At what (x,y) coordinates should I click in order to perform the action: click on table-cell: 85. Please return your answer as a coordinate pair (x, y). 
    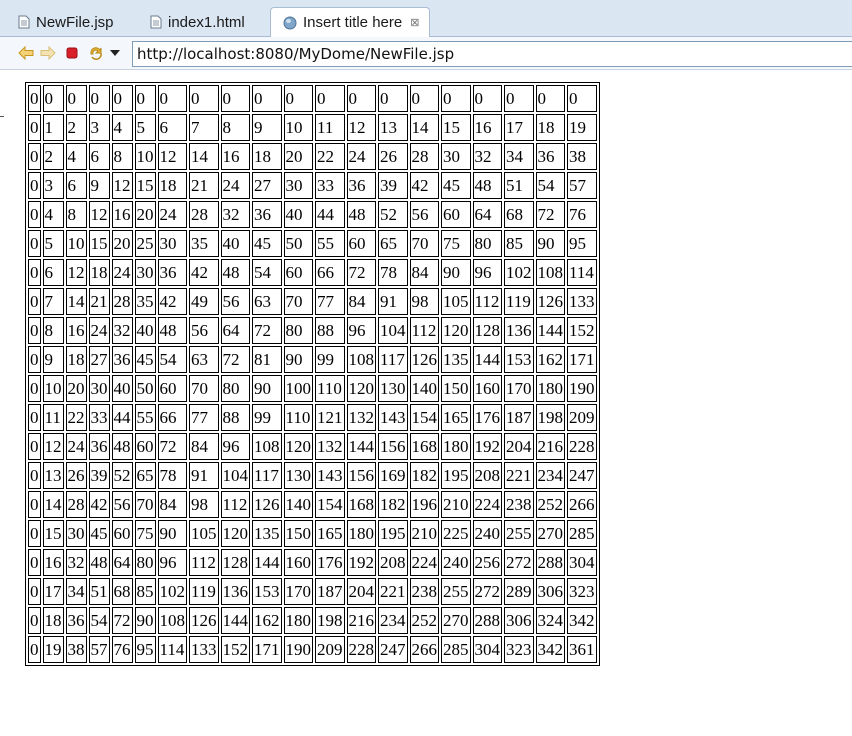
    Looking at the image, I should click on (145, 591).